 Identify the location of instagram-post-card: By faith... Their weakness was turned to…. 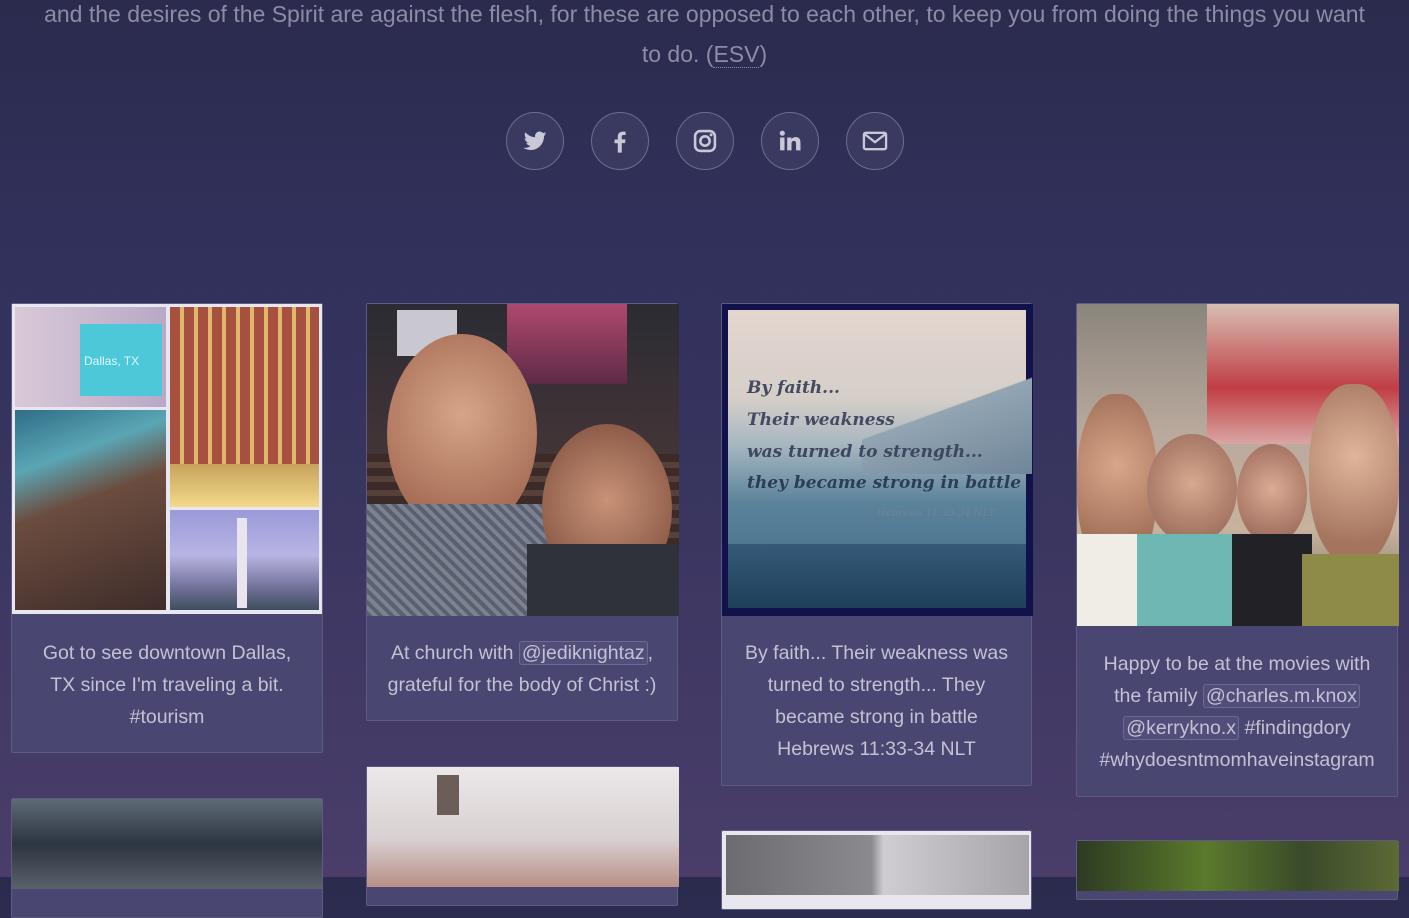
(877, 544).